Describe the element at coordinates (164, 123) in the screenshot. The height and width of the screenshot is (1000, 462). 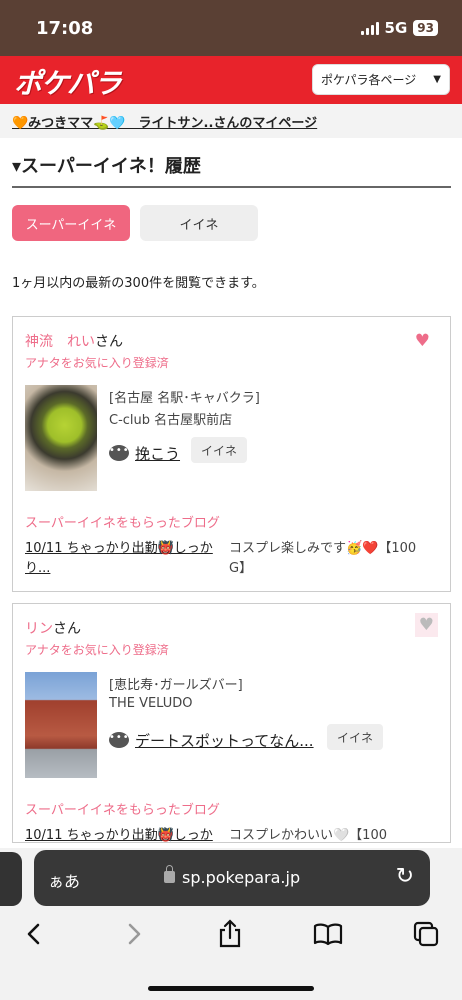
I see `mypage-link: 🧡みつきママ⛳️🩵 ライトサン..さんのマイページ` at that location.